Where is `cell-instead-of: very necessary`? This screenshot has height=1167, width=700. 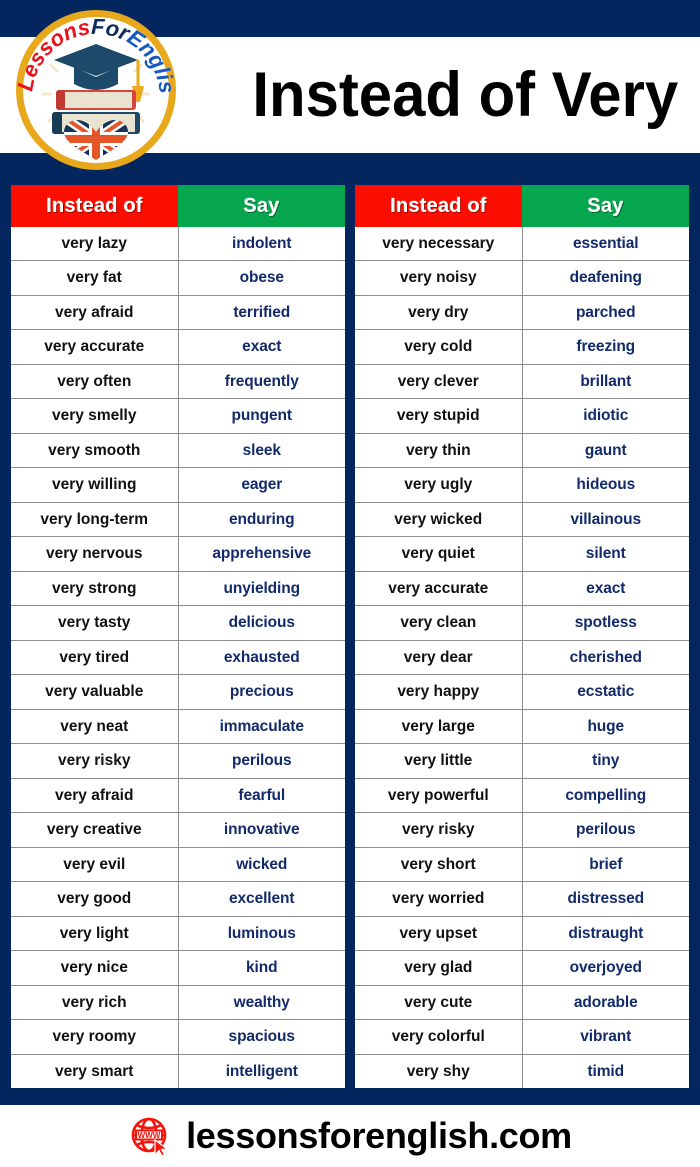
cell-instead-of: very necessary is located at coordinates (439, 244).